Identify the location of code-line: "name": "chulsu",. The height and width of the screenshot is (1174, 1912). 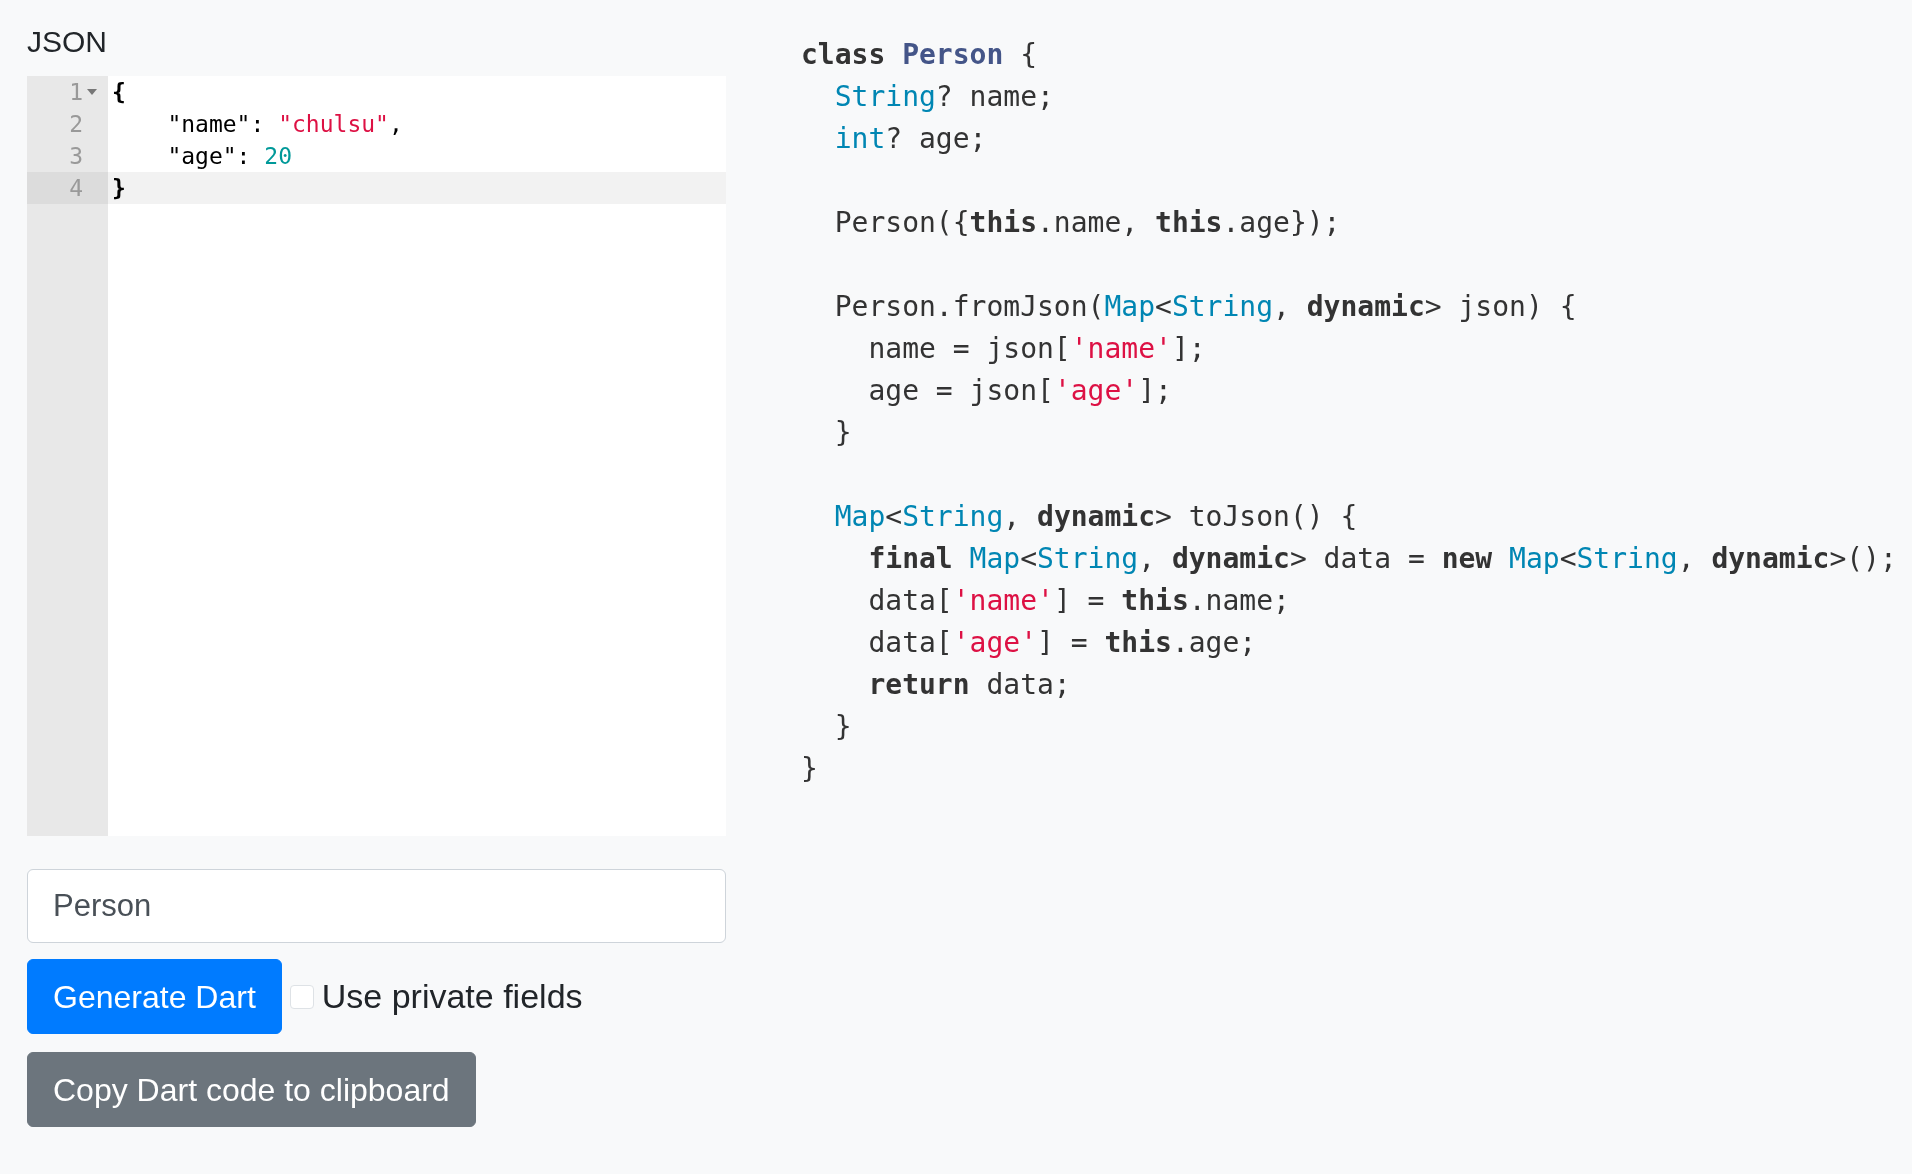
(284, 124).